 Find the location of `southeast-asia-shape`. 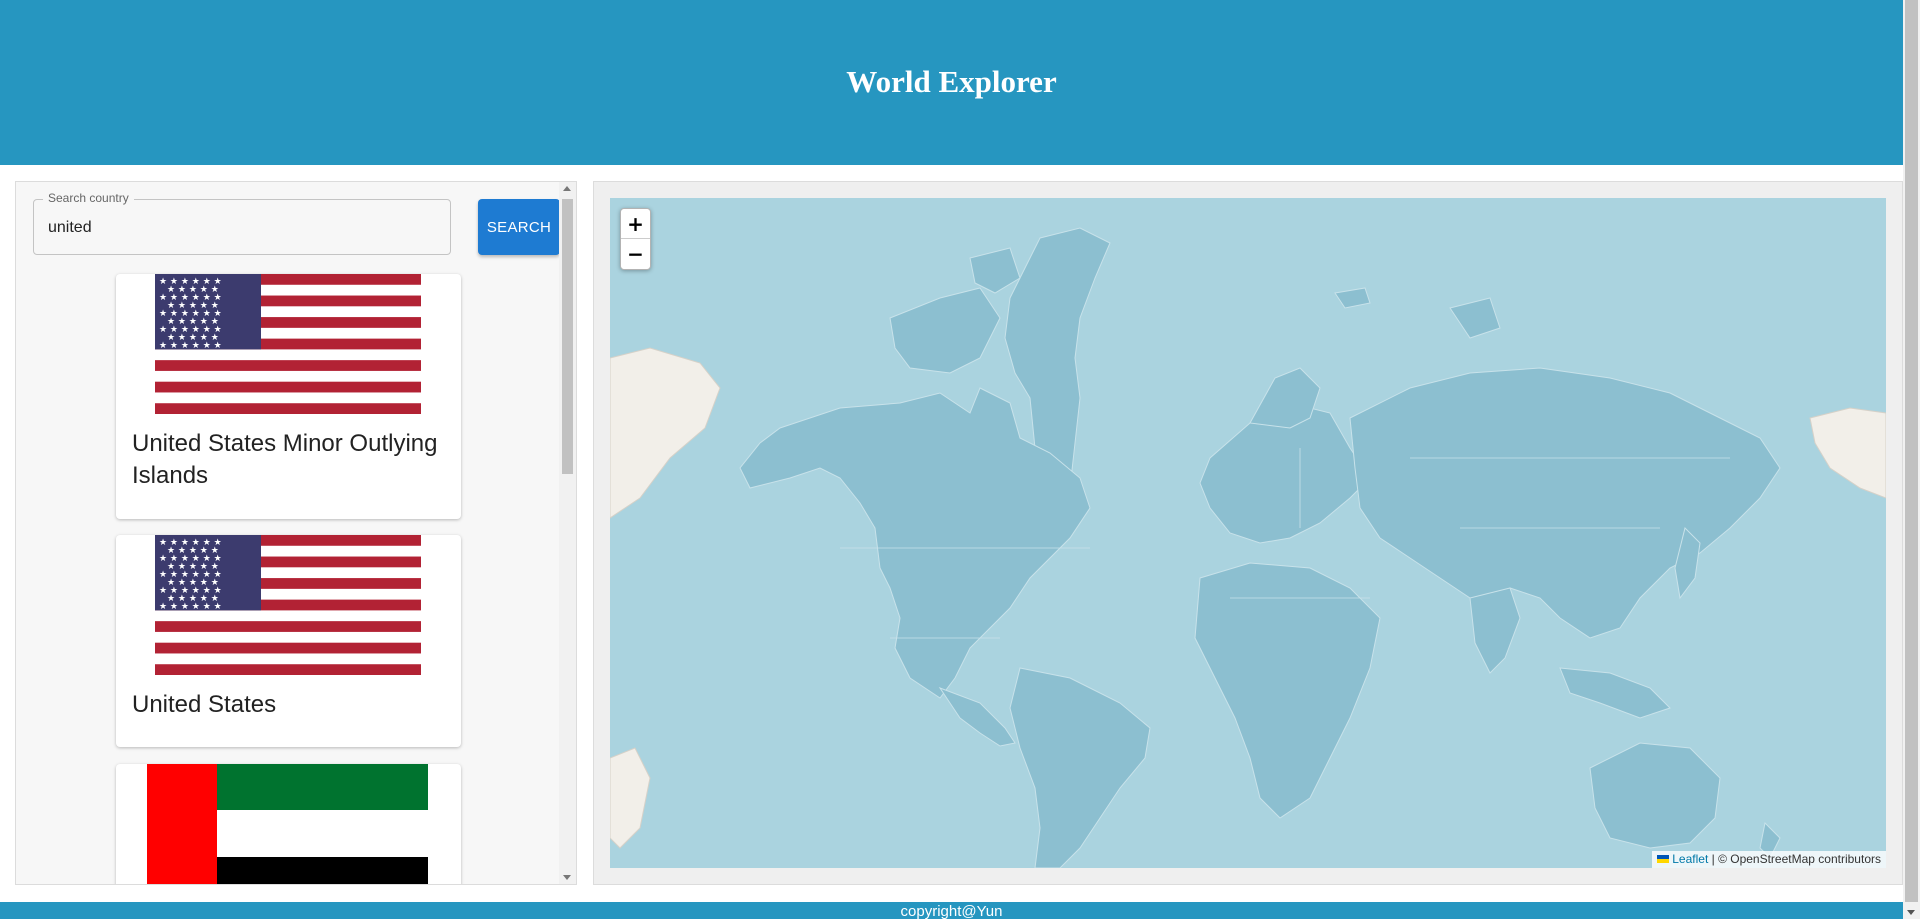

southeast-asia-shape is located at coordinates (1615, 693).